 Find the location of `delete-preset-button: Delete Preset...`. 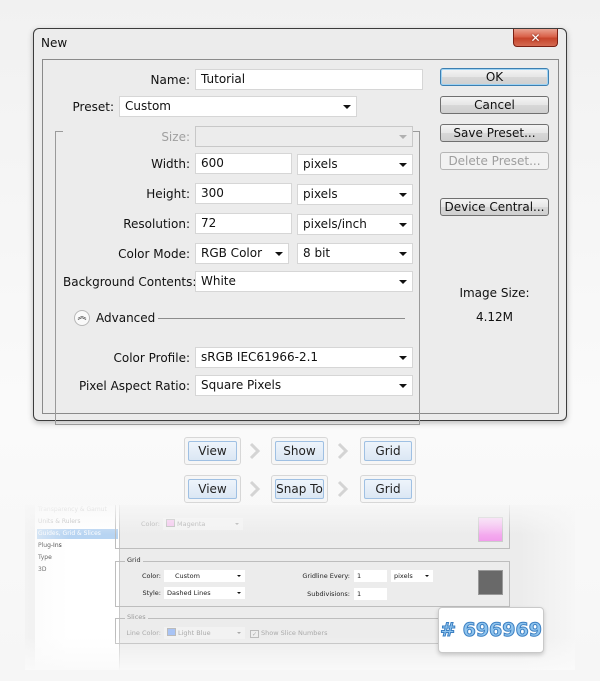

delete-preset-button: Delete Preset... is located at coordinates (494, 161).